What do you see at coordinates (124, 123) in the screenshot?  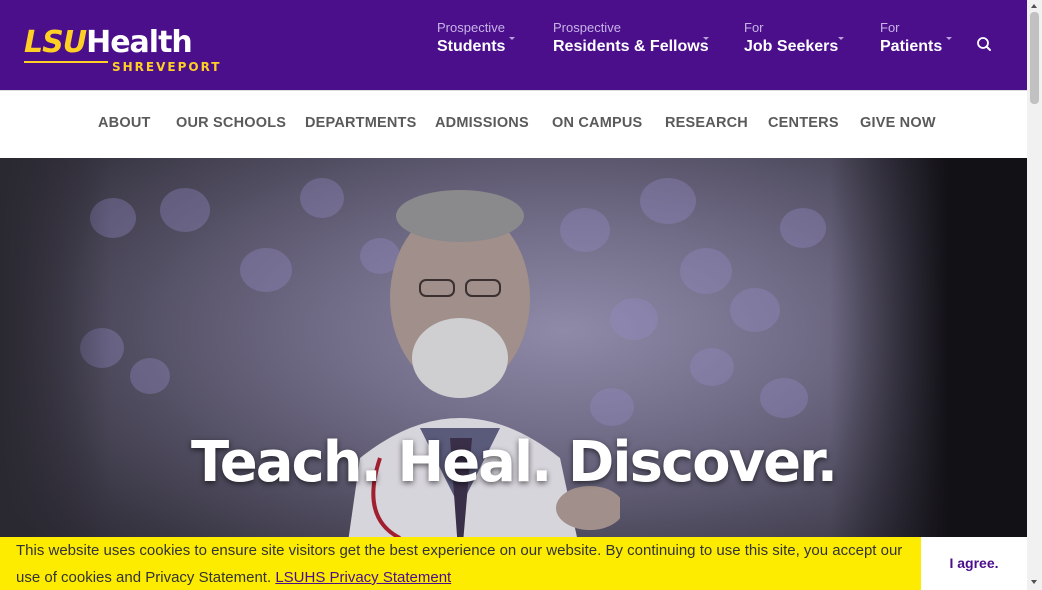 I see `nav-about: ABOUT` at bounding box center [124, 123].